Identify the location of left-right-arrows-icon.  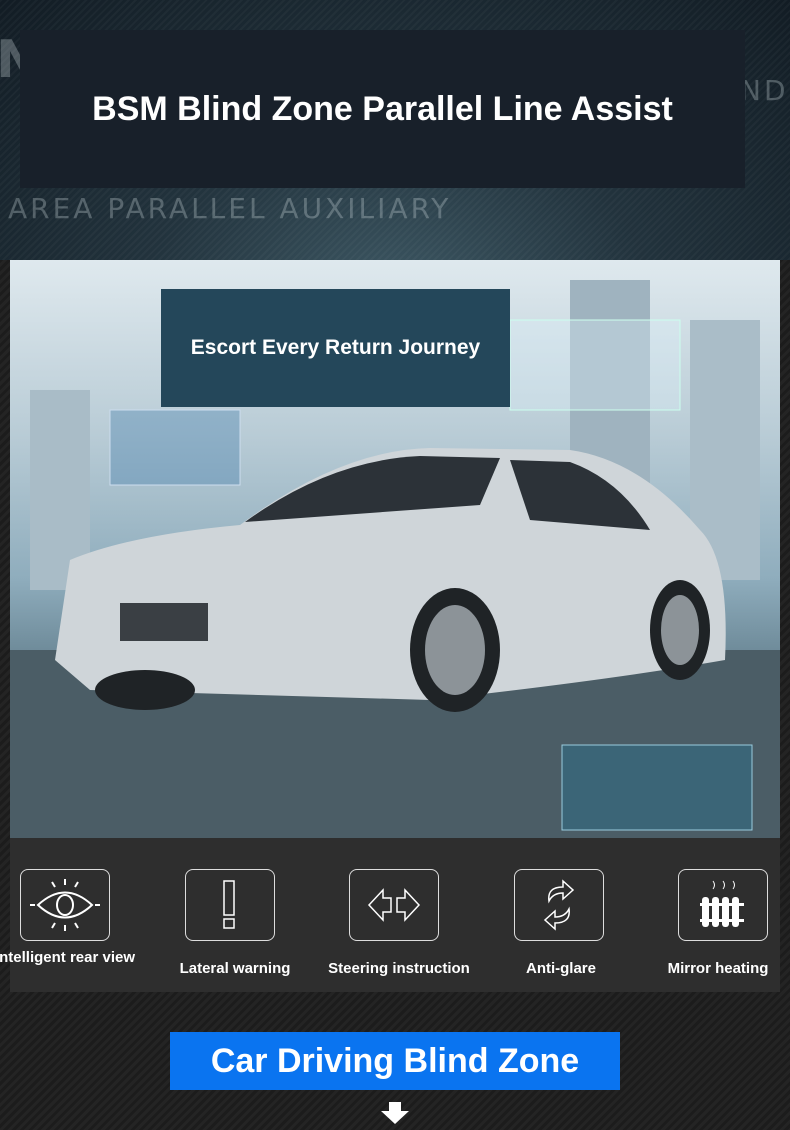
(394, 905).